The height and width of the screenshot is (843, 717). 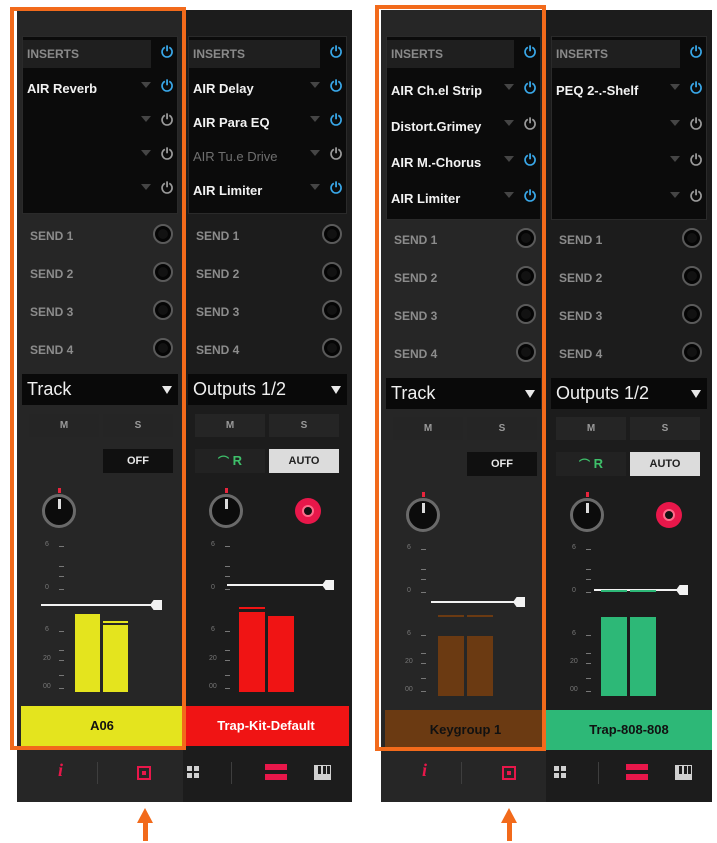 I want to click on insert-slot-3: AIR M.-Chorus ⏻, so click(x=463, y=162).